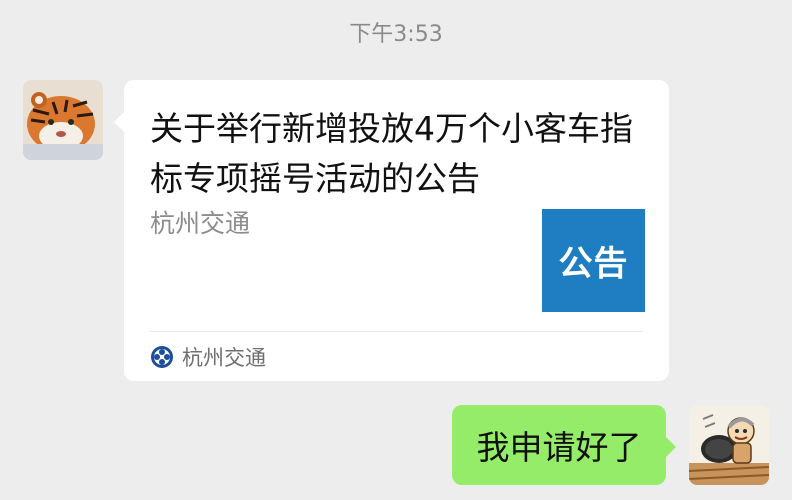  Describe the element at coordinates (559, 447) in the screenshot. I see `outgoing-message-text: 我申请好了` at that location.